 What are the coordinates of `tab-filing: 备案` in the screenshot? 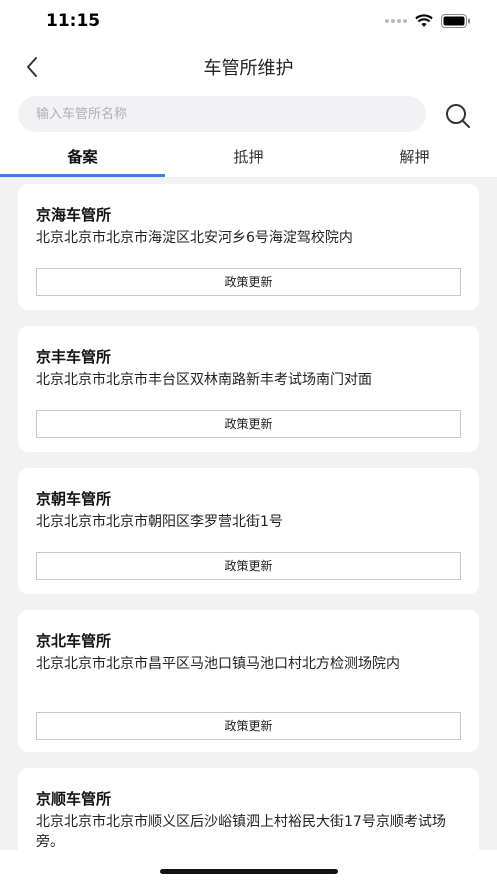 It's located at (82, 159).